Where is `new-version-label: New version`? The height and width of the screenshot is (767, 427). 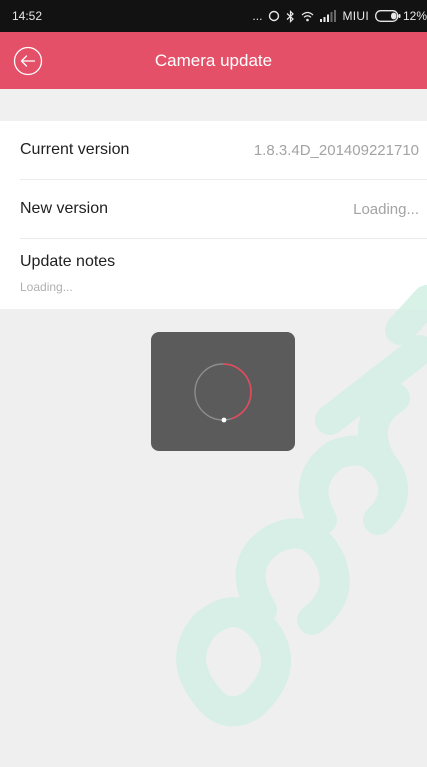
new-version-label: New version is located at coordinates (64, 208).